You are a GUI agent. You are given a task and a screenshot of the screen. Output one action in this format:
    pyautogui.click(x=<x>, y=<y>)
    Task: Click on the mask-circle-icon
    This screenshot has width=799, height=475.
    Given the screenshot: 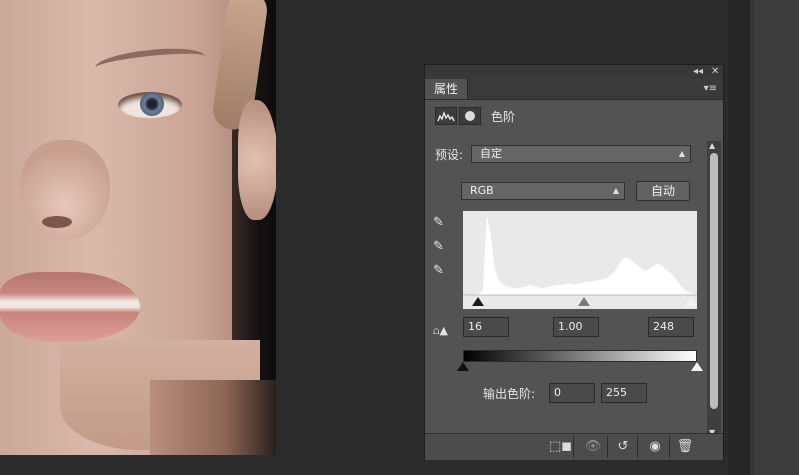 What is the action you would take?
    pyautogui.click(x=470, y=116)
    